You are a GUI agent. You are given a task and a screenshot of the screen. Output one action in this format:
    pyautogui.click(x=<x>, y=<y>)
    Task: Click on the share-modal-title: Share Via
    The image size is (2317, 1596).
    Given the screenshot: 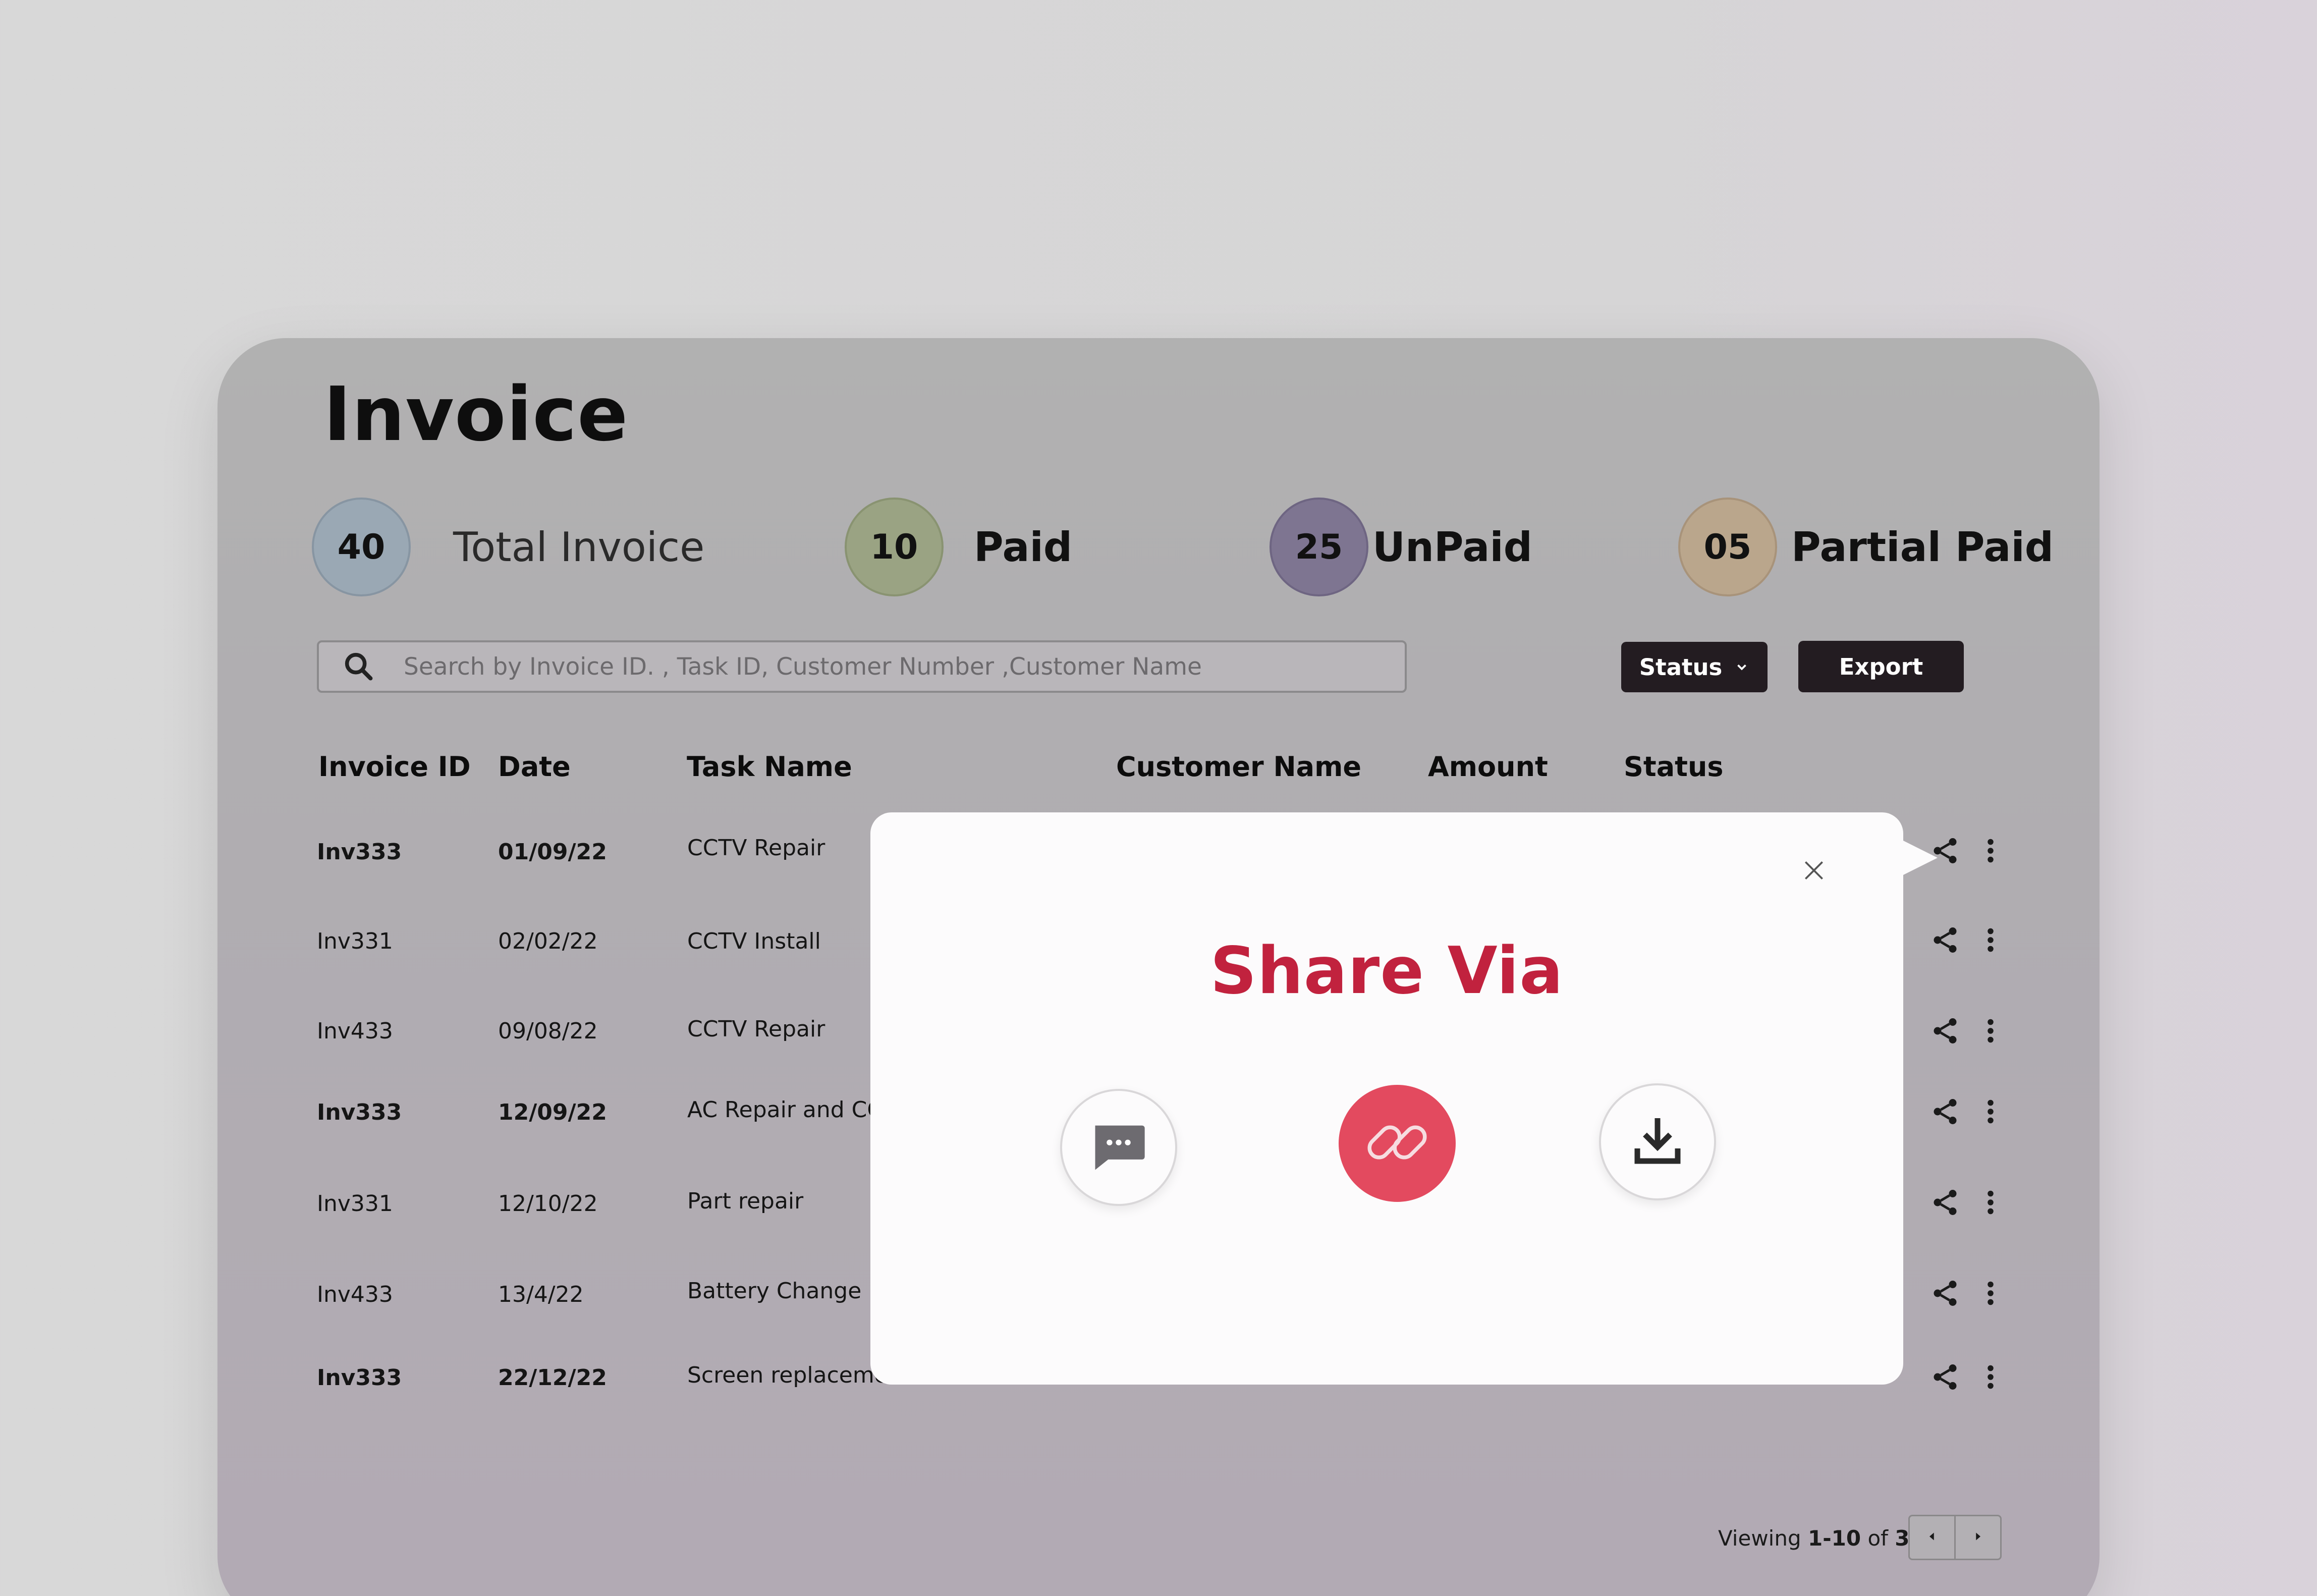 What is the action you would take?
    pyautogui.click(x=1387, y=971)
    